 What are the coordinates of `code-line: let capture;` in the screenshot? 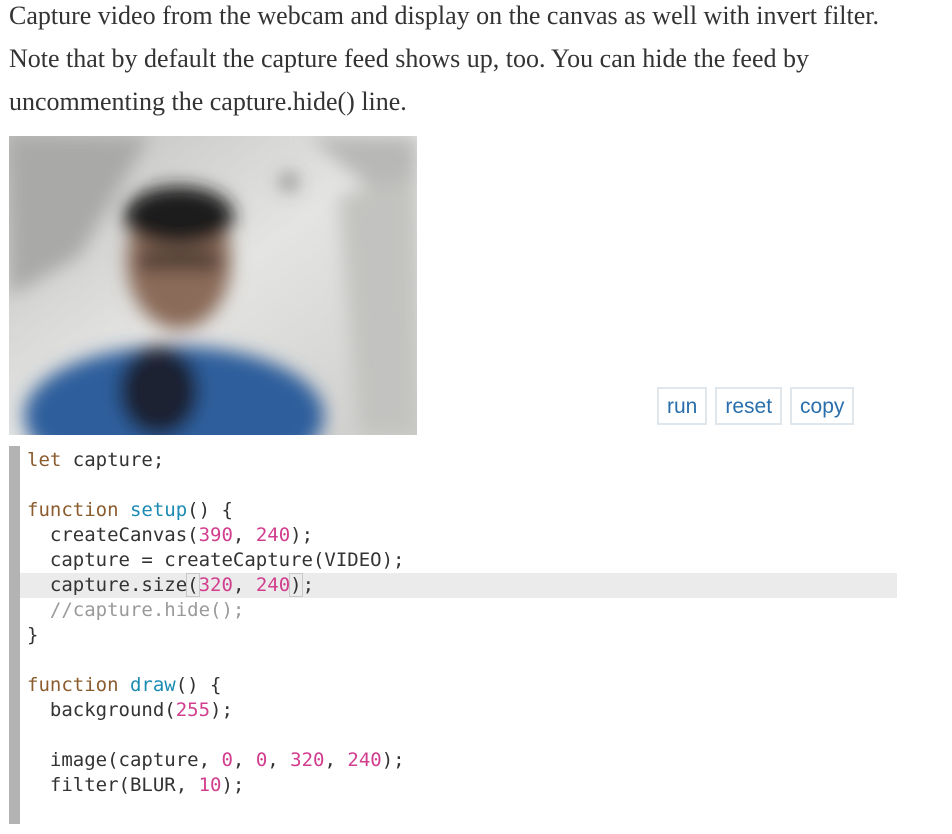 It's located at (96, 460).